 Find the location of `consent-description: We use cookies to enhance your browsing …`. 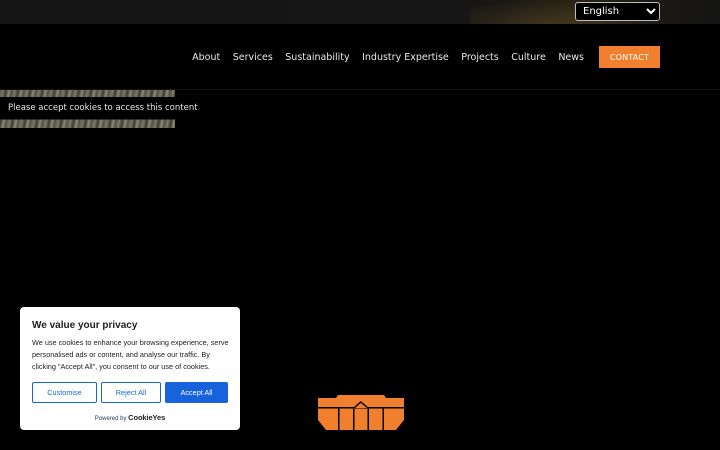

consent-description: We use cookies to enhance your browsing … is located at coordinates (130, 354).